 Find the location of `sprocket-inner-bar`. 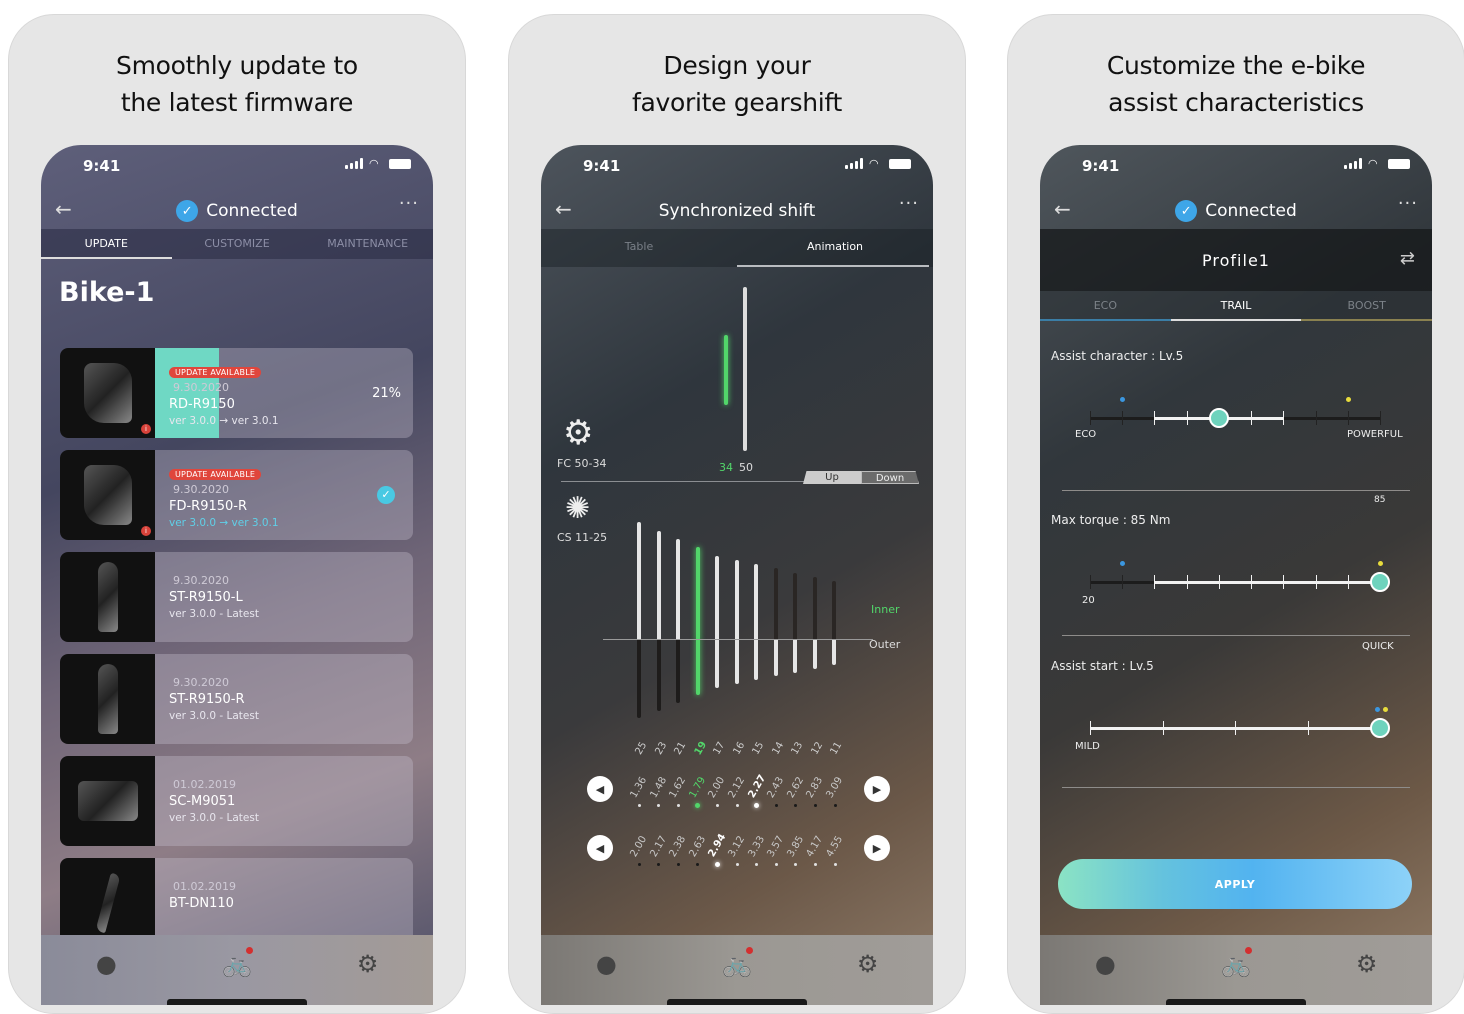

sprocket-inner-bar is located at coordinates (756, 601).